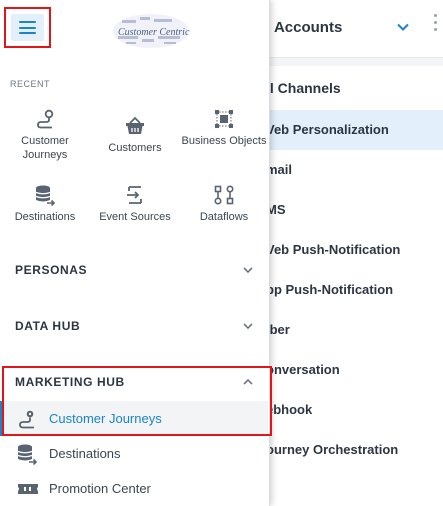 The image size is (443, 506). Describe the element at coordinates (137, 401) in the screenshot. I see `marketing-hub-highlight` at that location.